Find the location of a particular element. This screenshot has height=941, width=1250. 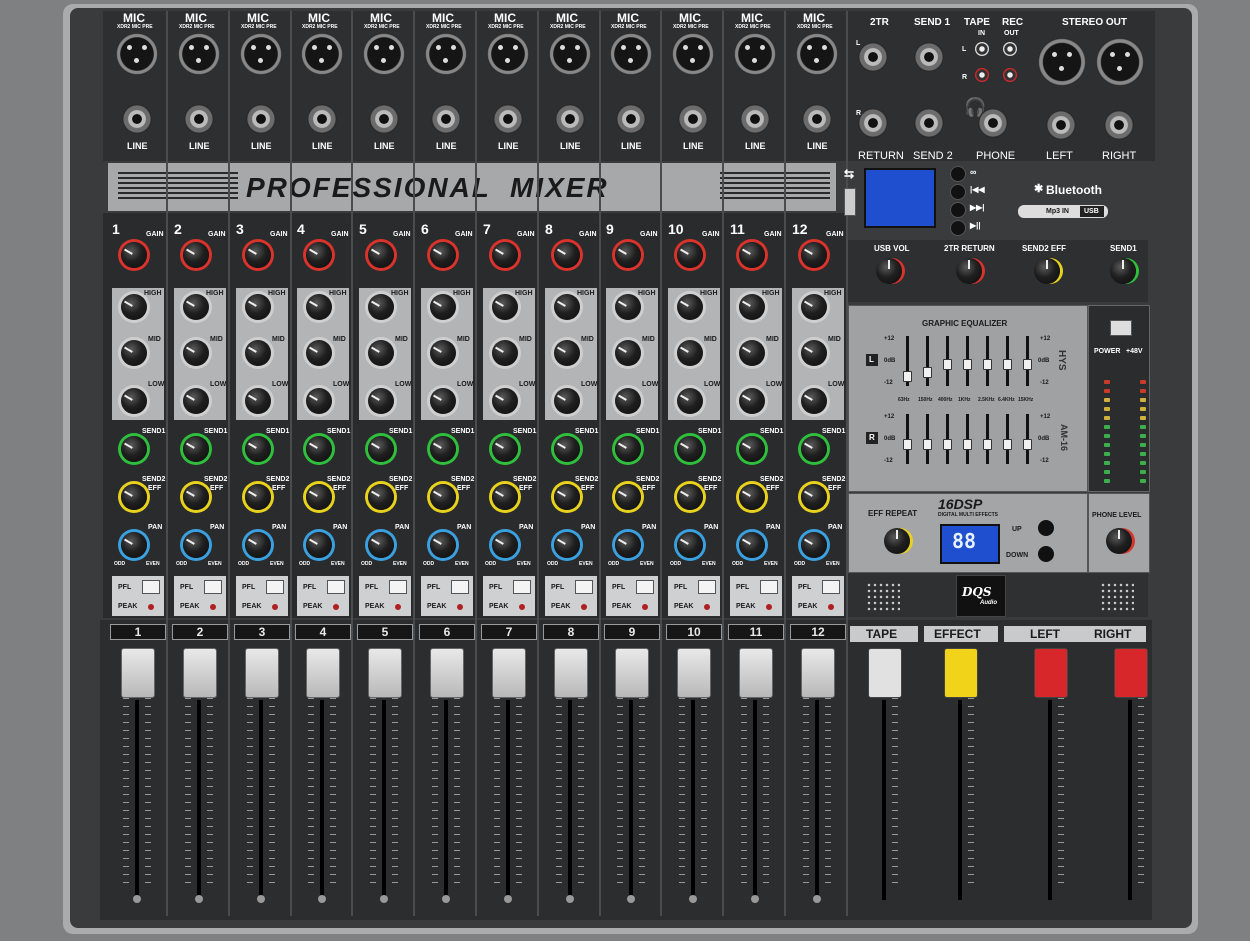

return-l-jack is located at coordinates (873, 57).